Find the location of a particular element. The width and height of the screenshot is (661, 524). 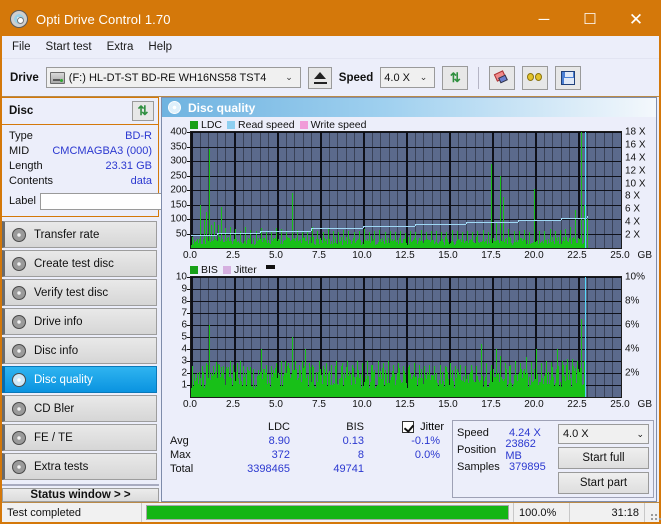

start-part-button: Start part is located at coordinates (603, 483).